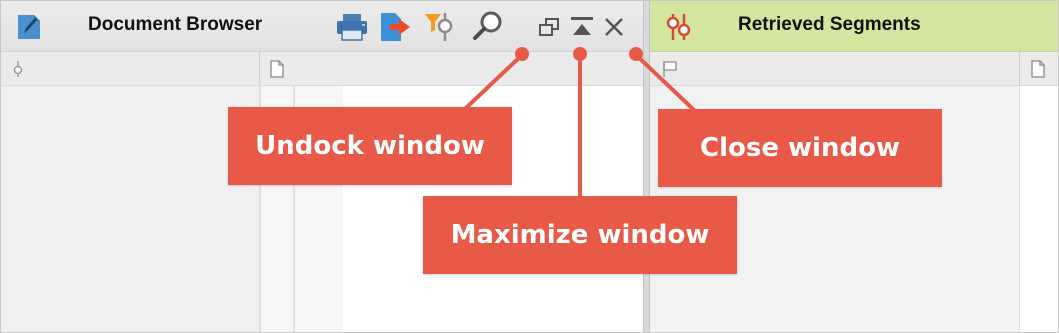 The width and height of the screenshot is (1059, 333). What do you see at coordinates (322, 26) in the screenshot?
I see `document-browser-header: Document Browser` at bounding box center [322, 26].